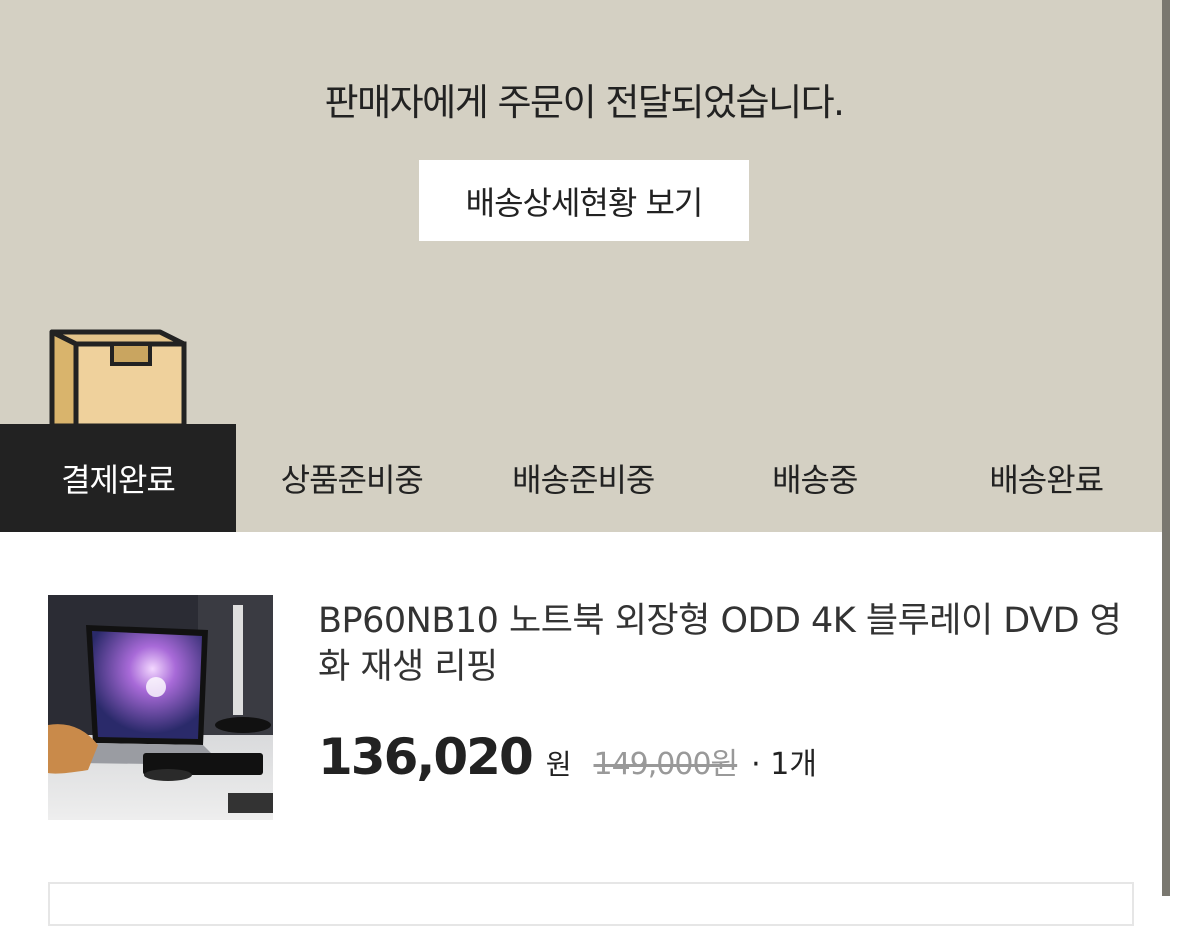 This screenshot has height=926, width=1179. Describe the element at coordinates (584, 102) in the screenshot. I see `order-status-message: 판매자에게 주문이 전달되었습니다.` at that location.